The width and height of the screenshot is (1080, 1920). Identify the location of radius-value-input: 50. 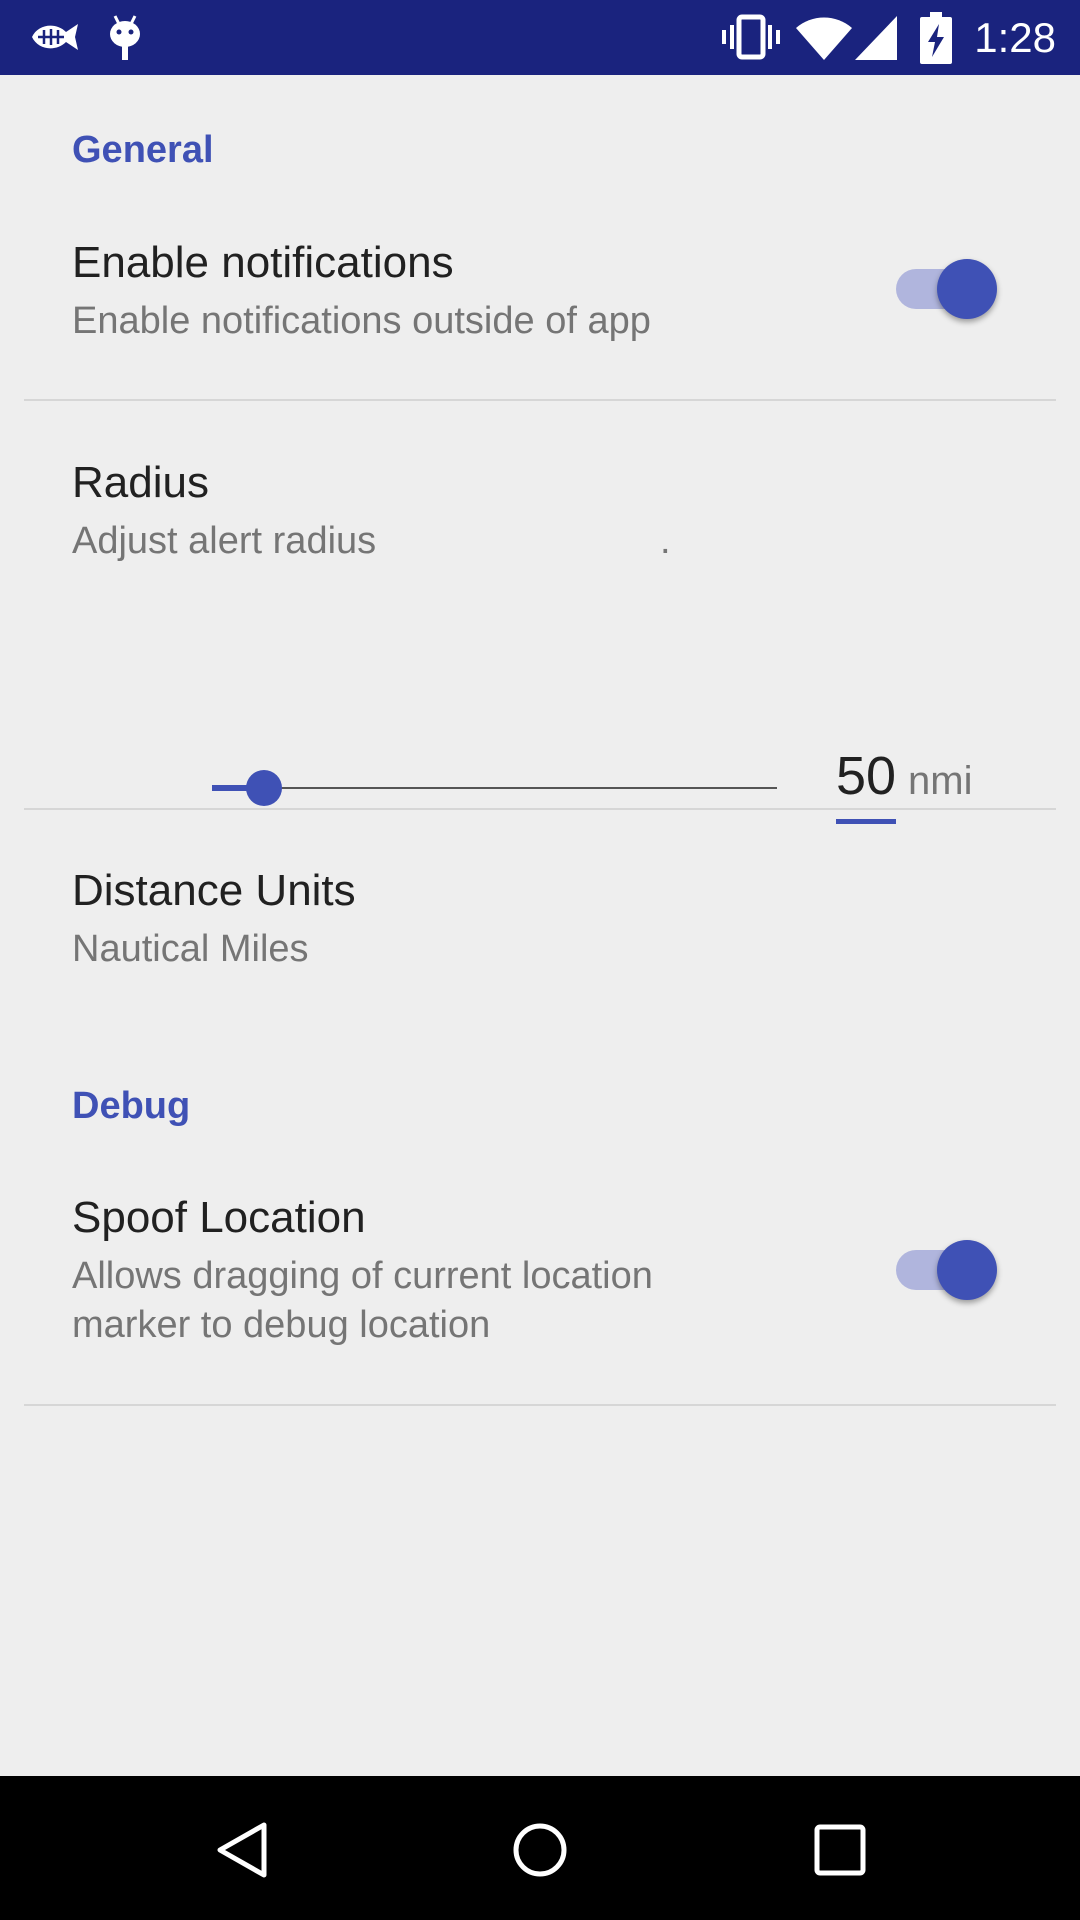
(866, 776).